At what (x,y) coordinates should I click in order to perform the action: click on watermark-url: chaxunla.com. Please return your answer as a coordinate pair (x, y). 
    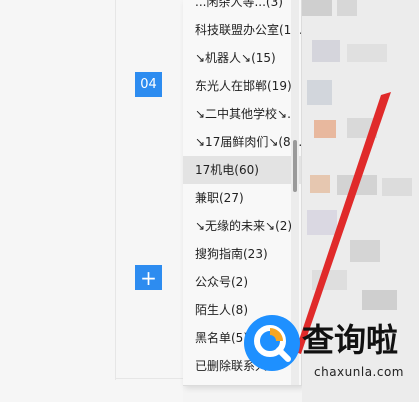
    Looking at the image, I should click on (359, 372).